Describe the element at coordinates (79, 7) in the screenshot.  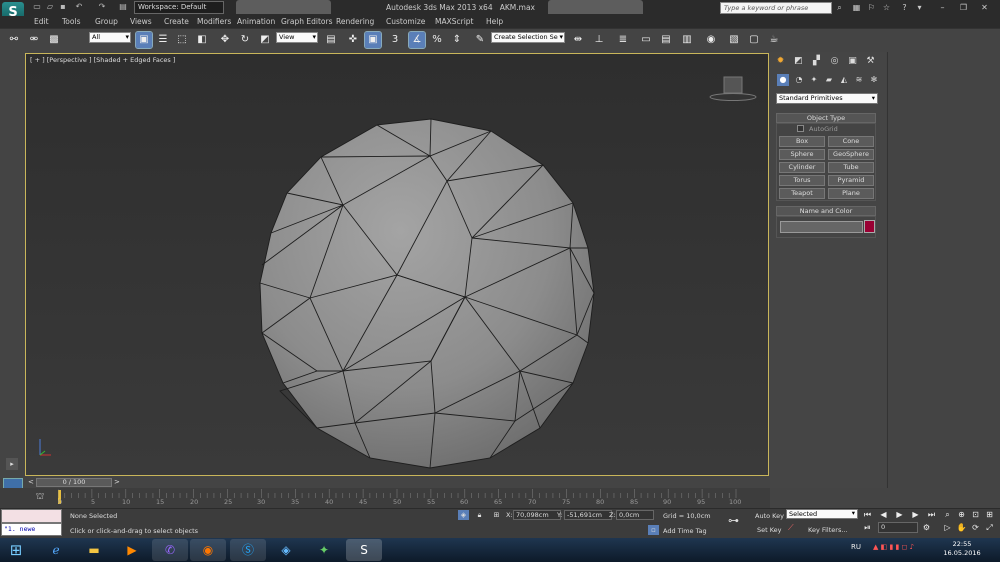
I see `undo-icon: ↶` at that location.